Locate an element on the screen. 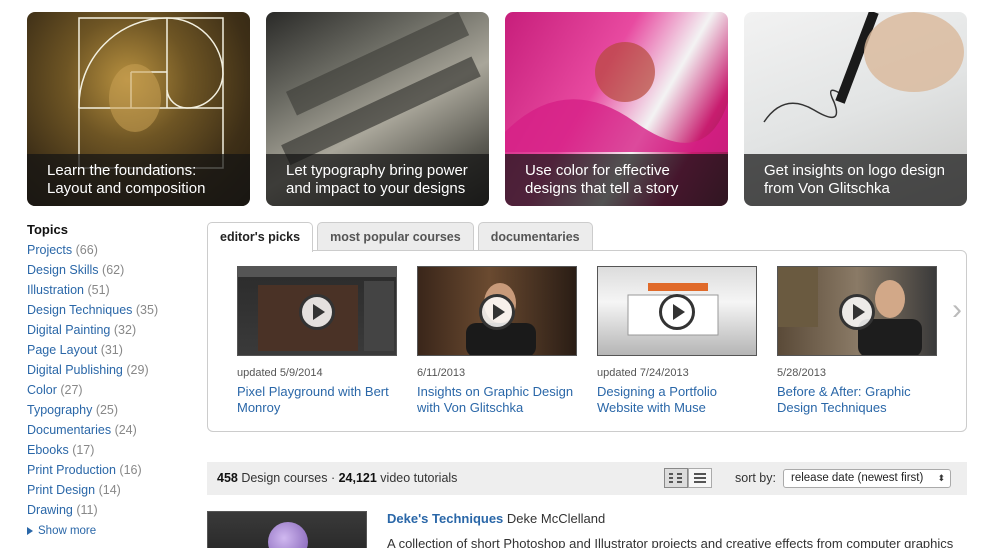  topic-link-page-layout: Page Layout (31) is located at coordinates (112, 350).